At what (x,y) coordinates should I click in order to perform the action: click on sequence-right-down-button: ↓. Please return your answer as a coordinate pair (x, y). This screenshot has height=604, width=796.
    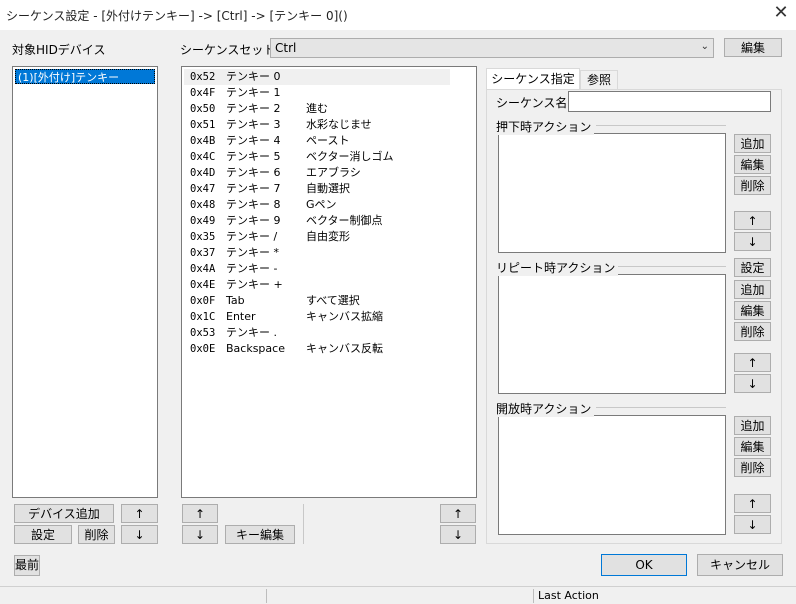
    Looking at the image, I should click on (458, 534).